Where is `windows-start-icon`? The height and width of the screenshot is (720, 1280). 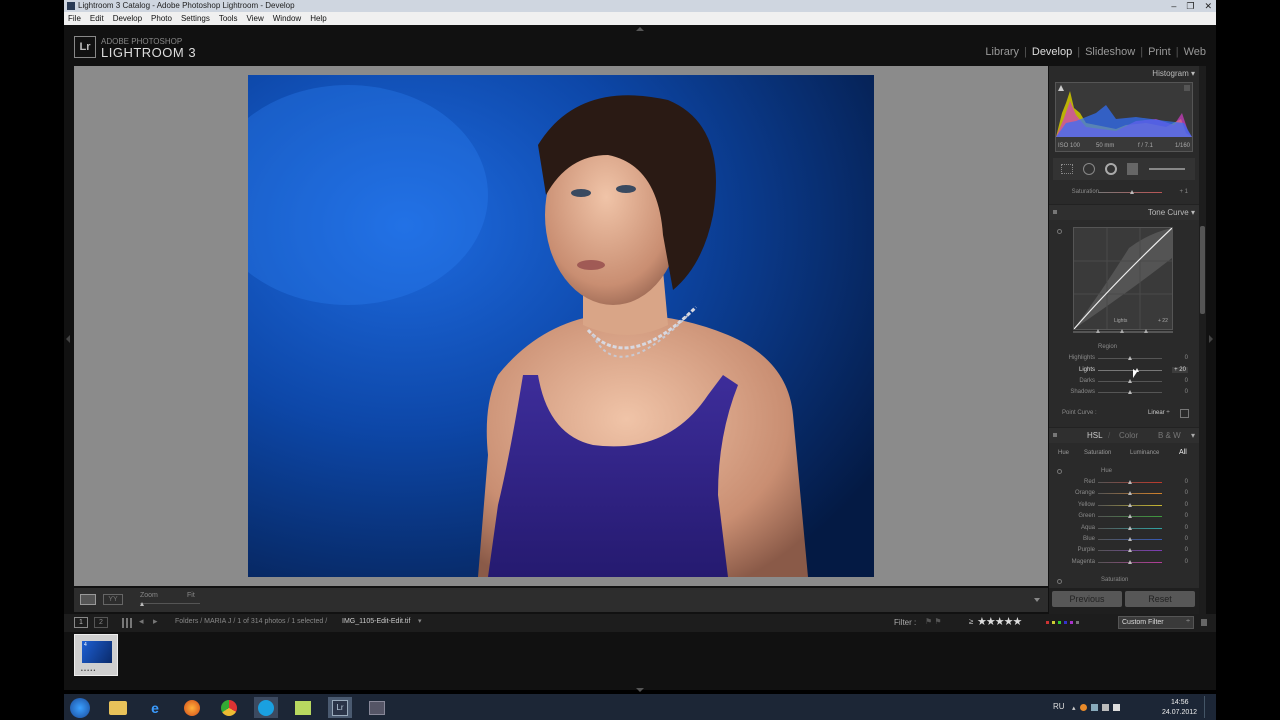 windows-start-icon is located at coordinates (80, 707).